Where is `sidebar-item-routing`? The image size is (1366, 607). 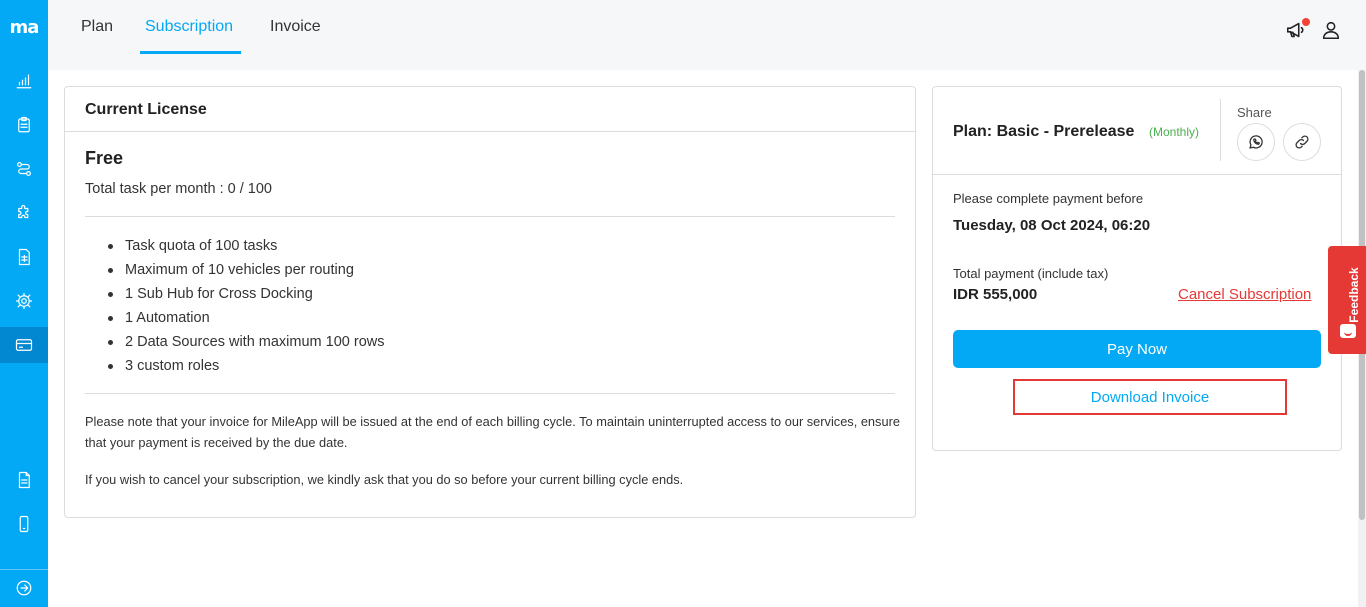 sidebar-item-routing is located at coordinates (24, 169).